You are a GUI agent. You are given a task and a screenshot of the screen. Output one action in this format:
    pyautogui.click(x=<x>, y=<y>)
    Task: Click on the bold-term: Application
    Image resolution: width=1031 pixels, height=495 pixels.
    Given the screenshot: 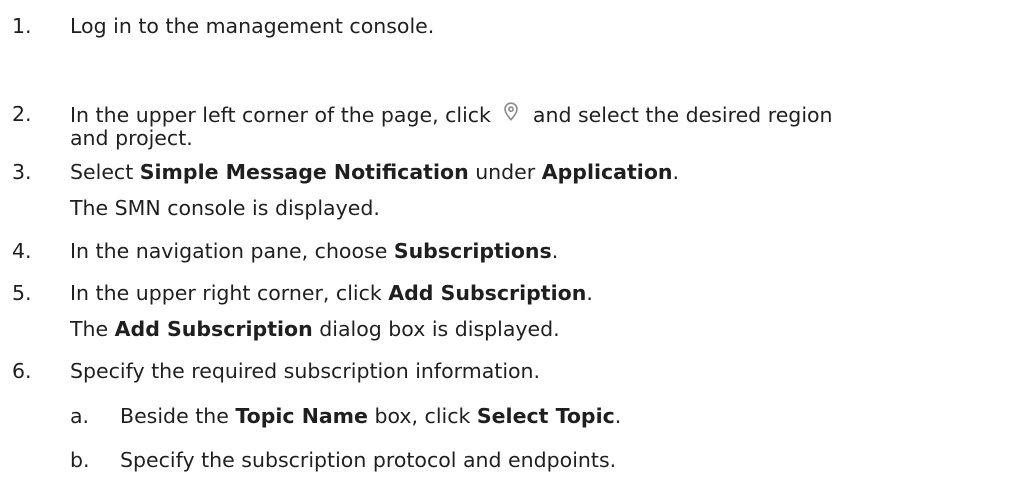 What is the action you would take?
    pyautogui.click(x=607, y=172)
    